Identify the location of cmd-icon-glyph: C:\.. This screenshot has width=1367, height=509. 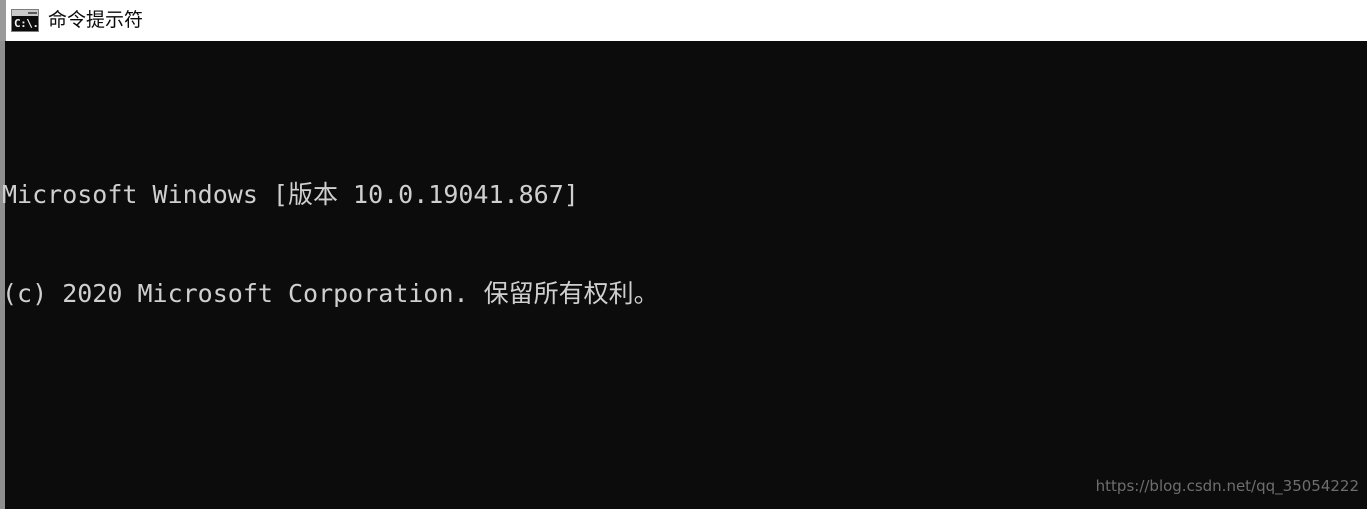
(26, 23).